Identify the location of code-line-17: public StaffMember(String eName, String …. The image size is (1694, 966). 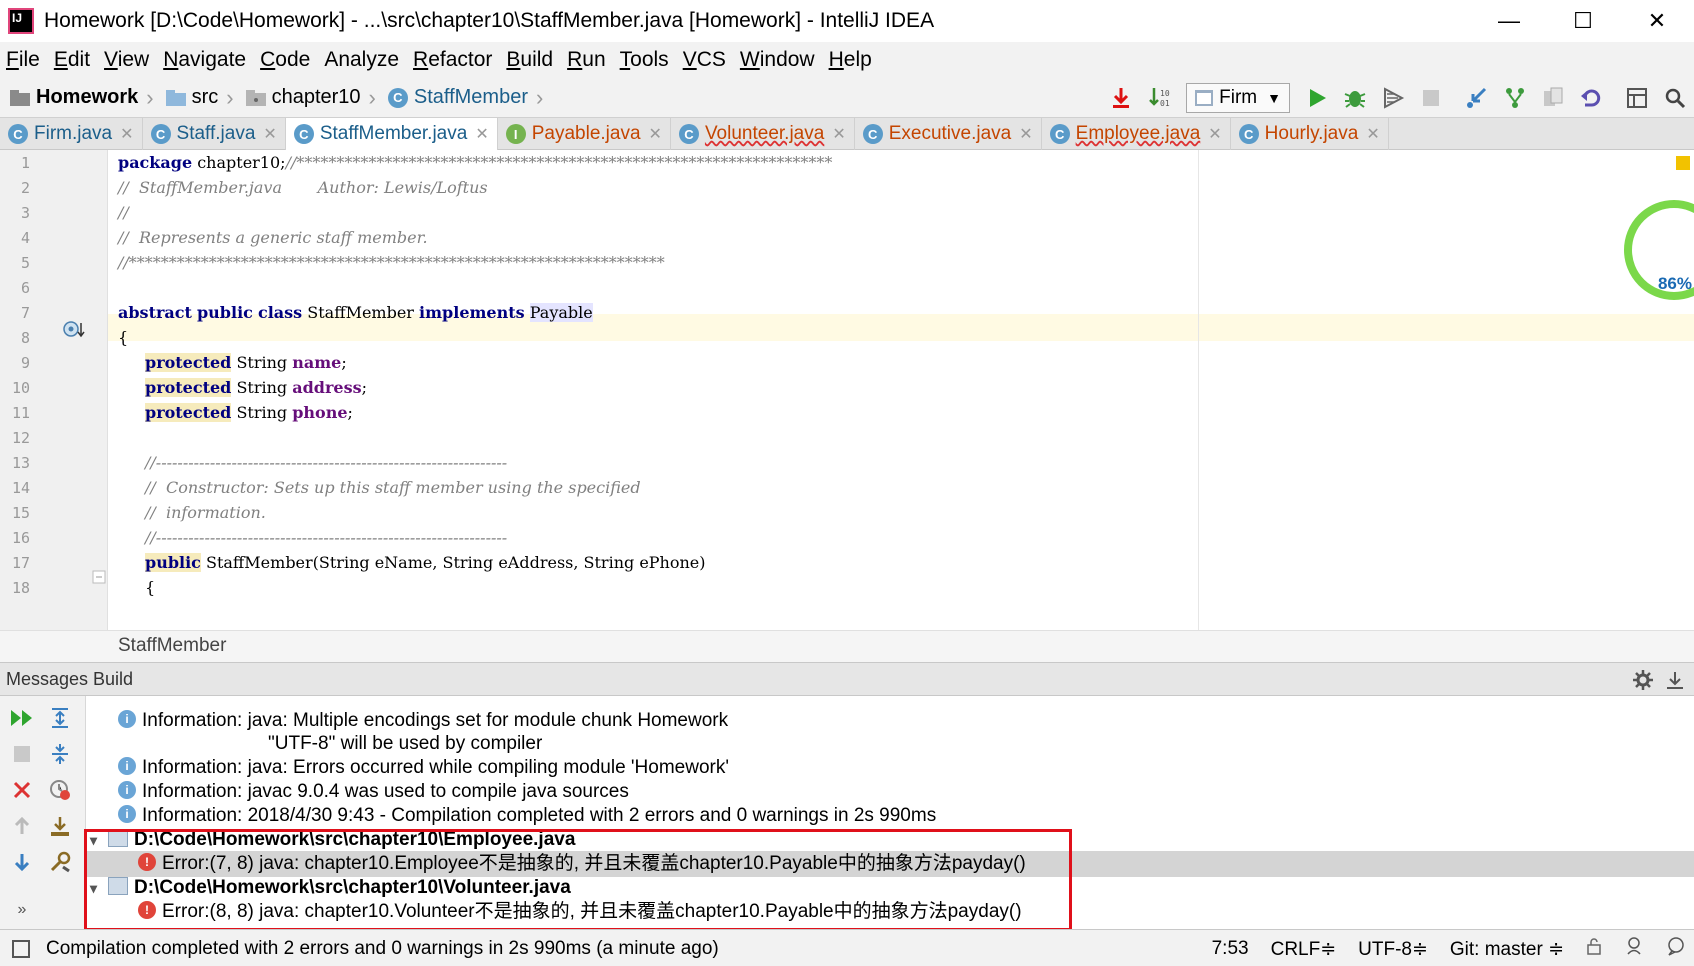
(425, 562).